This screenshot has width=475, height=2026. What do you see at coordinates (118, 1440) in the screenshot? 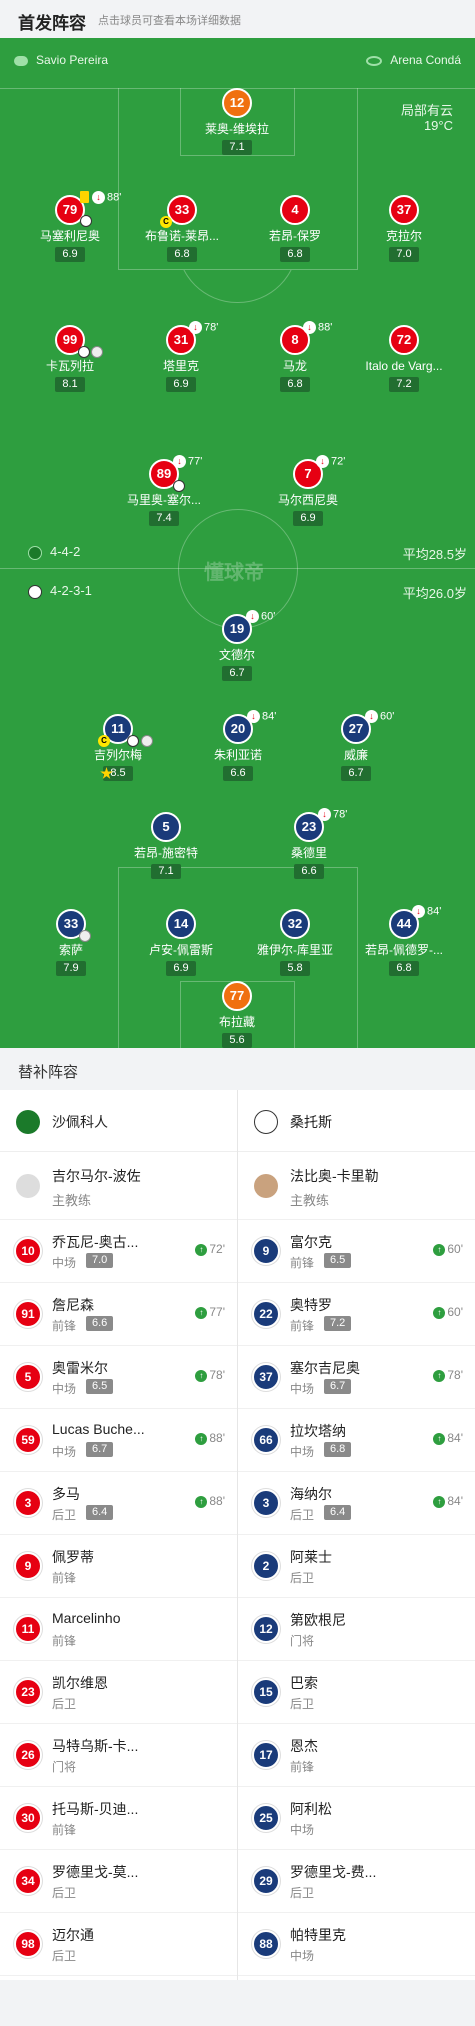
I see `sub-row: 59 Lucas Buche... 中场 6.7 ↑ 88'` at bounding box center [118, 1440].